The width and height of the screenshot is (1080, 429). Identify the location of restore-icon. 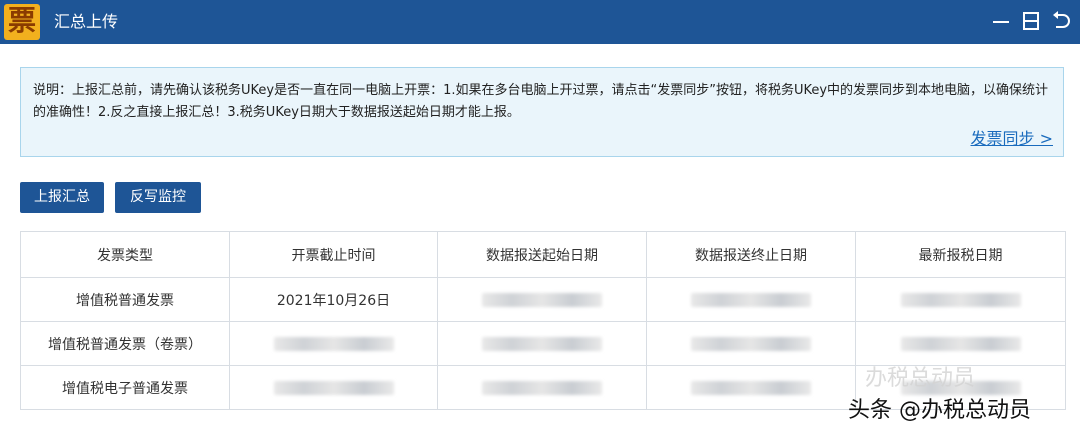
(1031, 21).